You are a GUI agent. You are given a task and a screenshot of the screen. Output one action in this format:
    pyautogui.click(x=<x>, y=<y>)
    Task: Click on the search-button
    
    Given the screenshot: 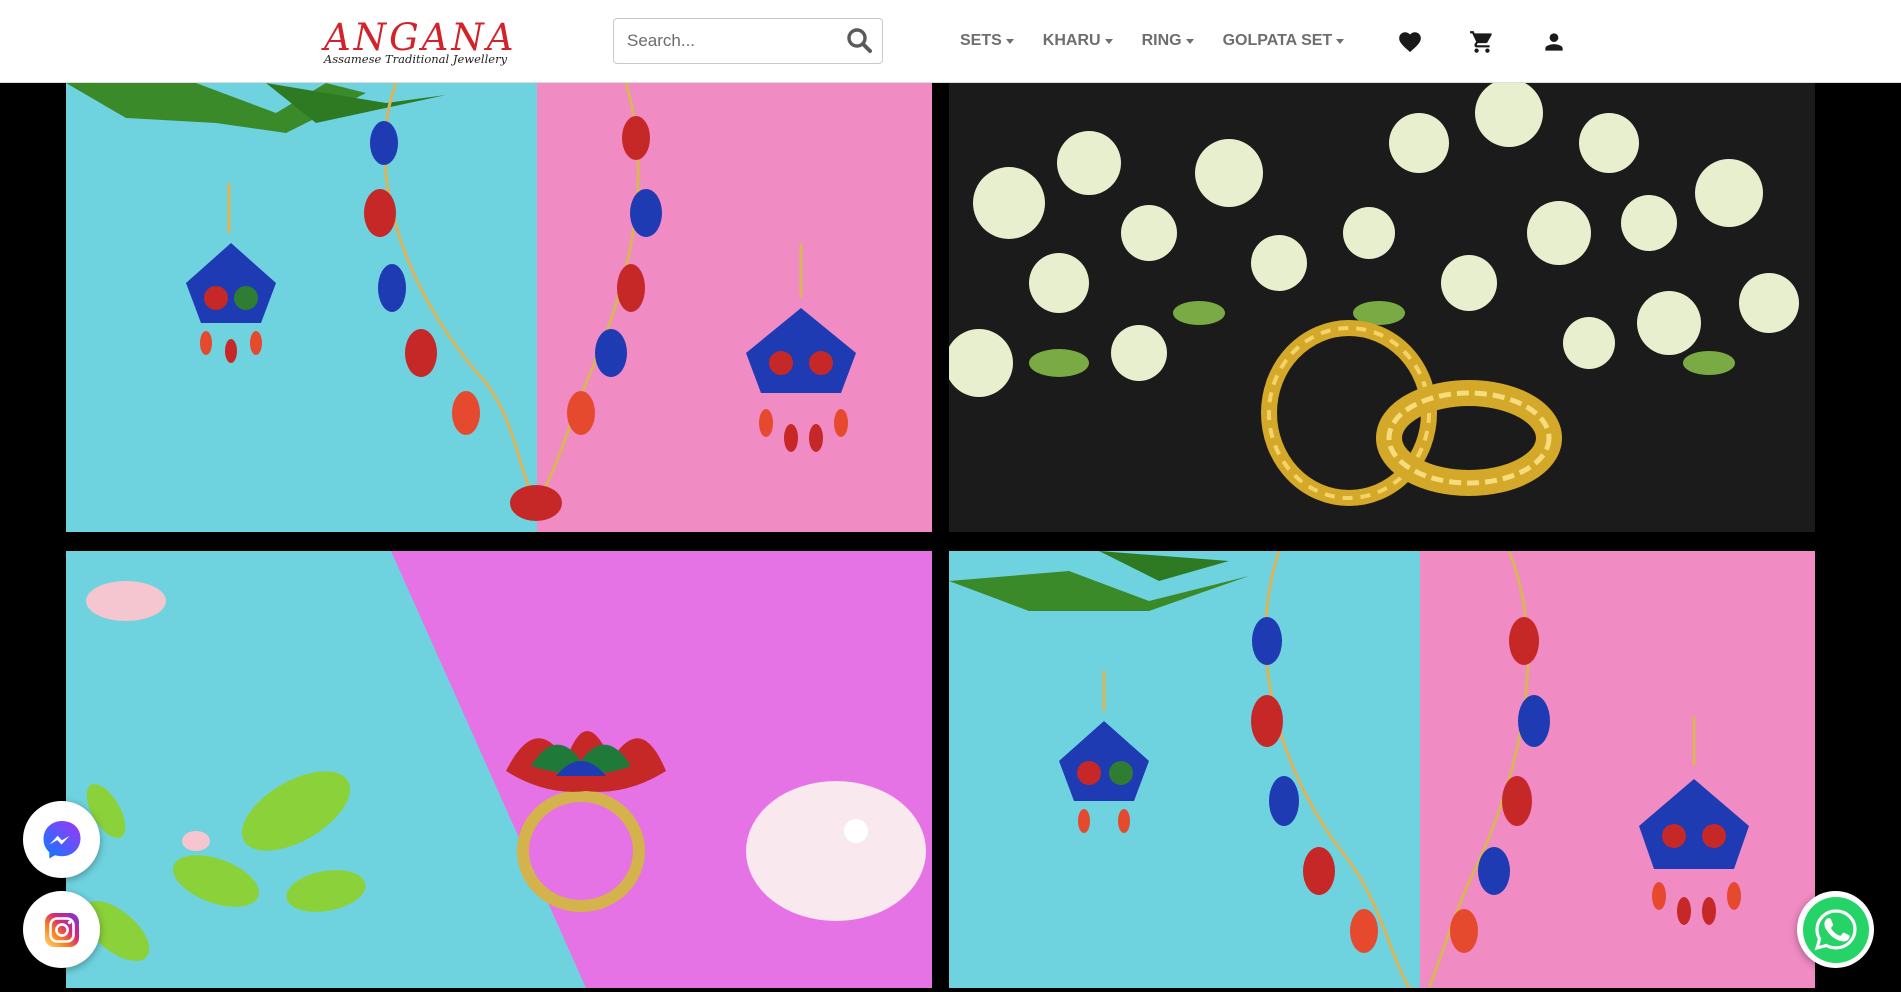 What is the action you would take?
    pyautogui.click(x=860, y=41)
    